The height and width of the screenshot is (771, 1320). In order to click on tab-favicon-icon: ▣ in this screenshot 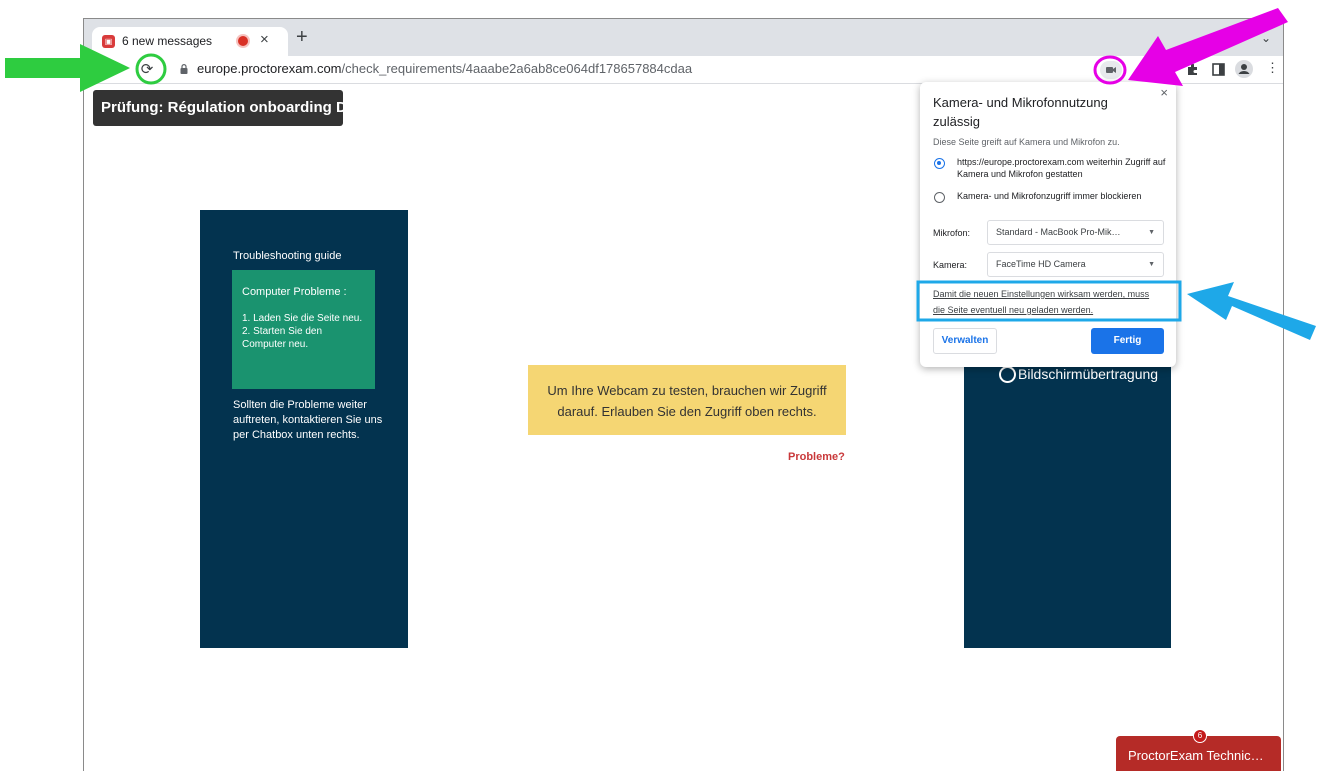, I will do `click(108, 41)`.